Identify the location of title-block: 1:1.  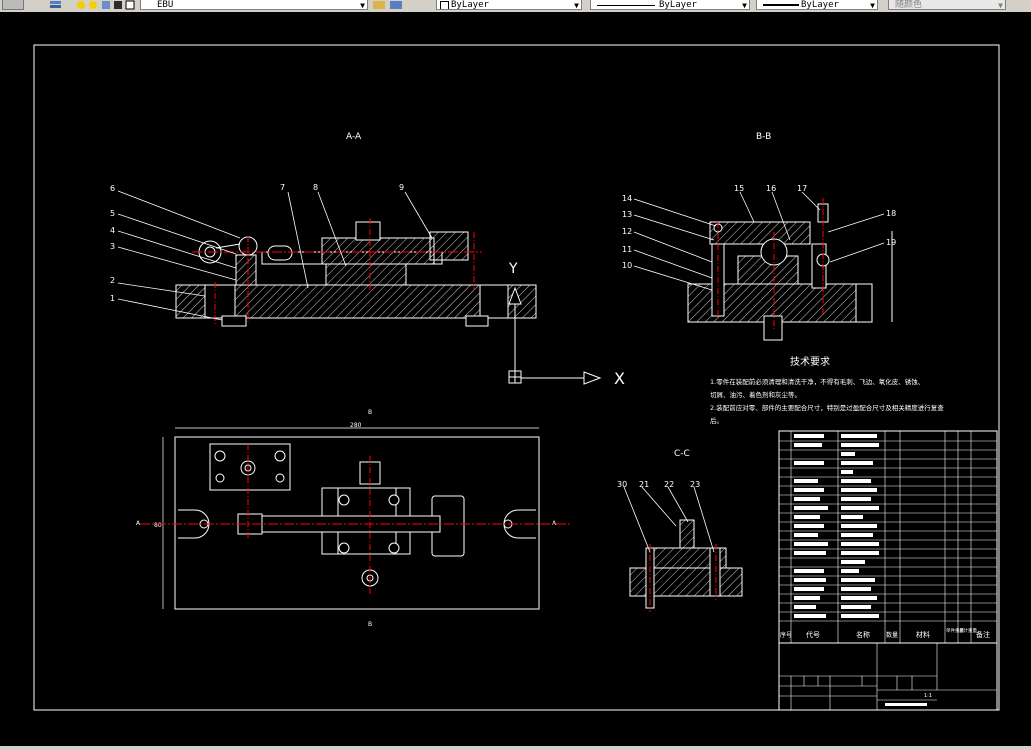
(888, 676).